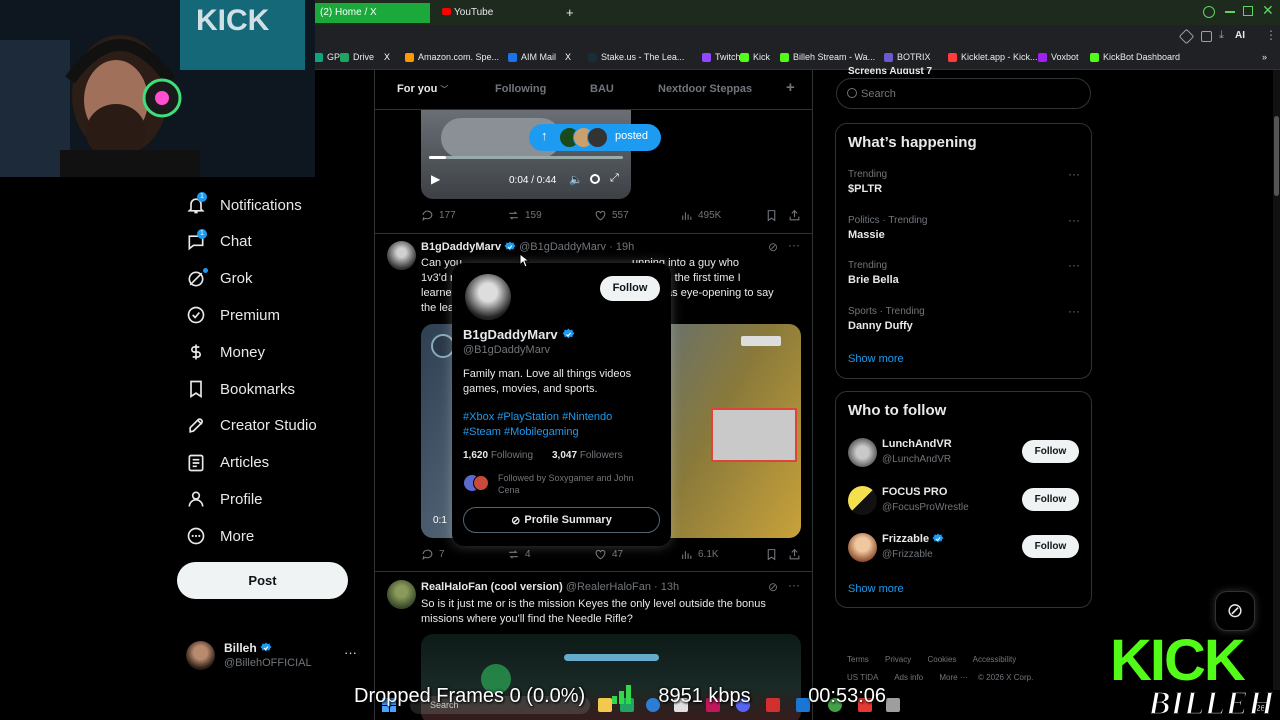 Image resolution: width=1280 pixels, height=720 pixels. Describe the element at coordinates (576, 179) in the screenshot. I see `volume-icon: 🔈` at that location.